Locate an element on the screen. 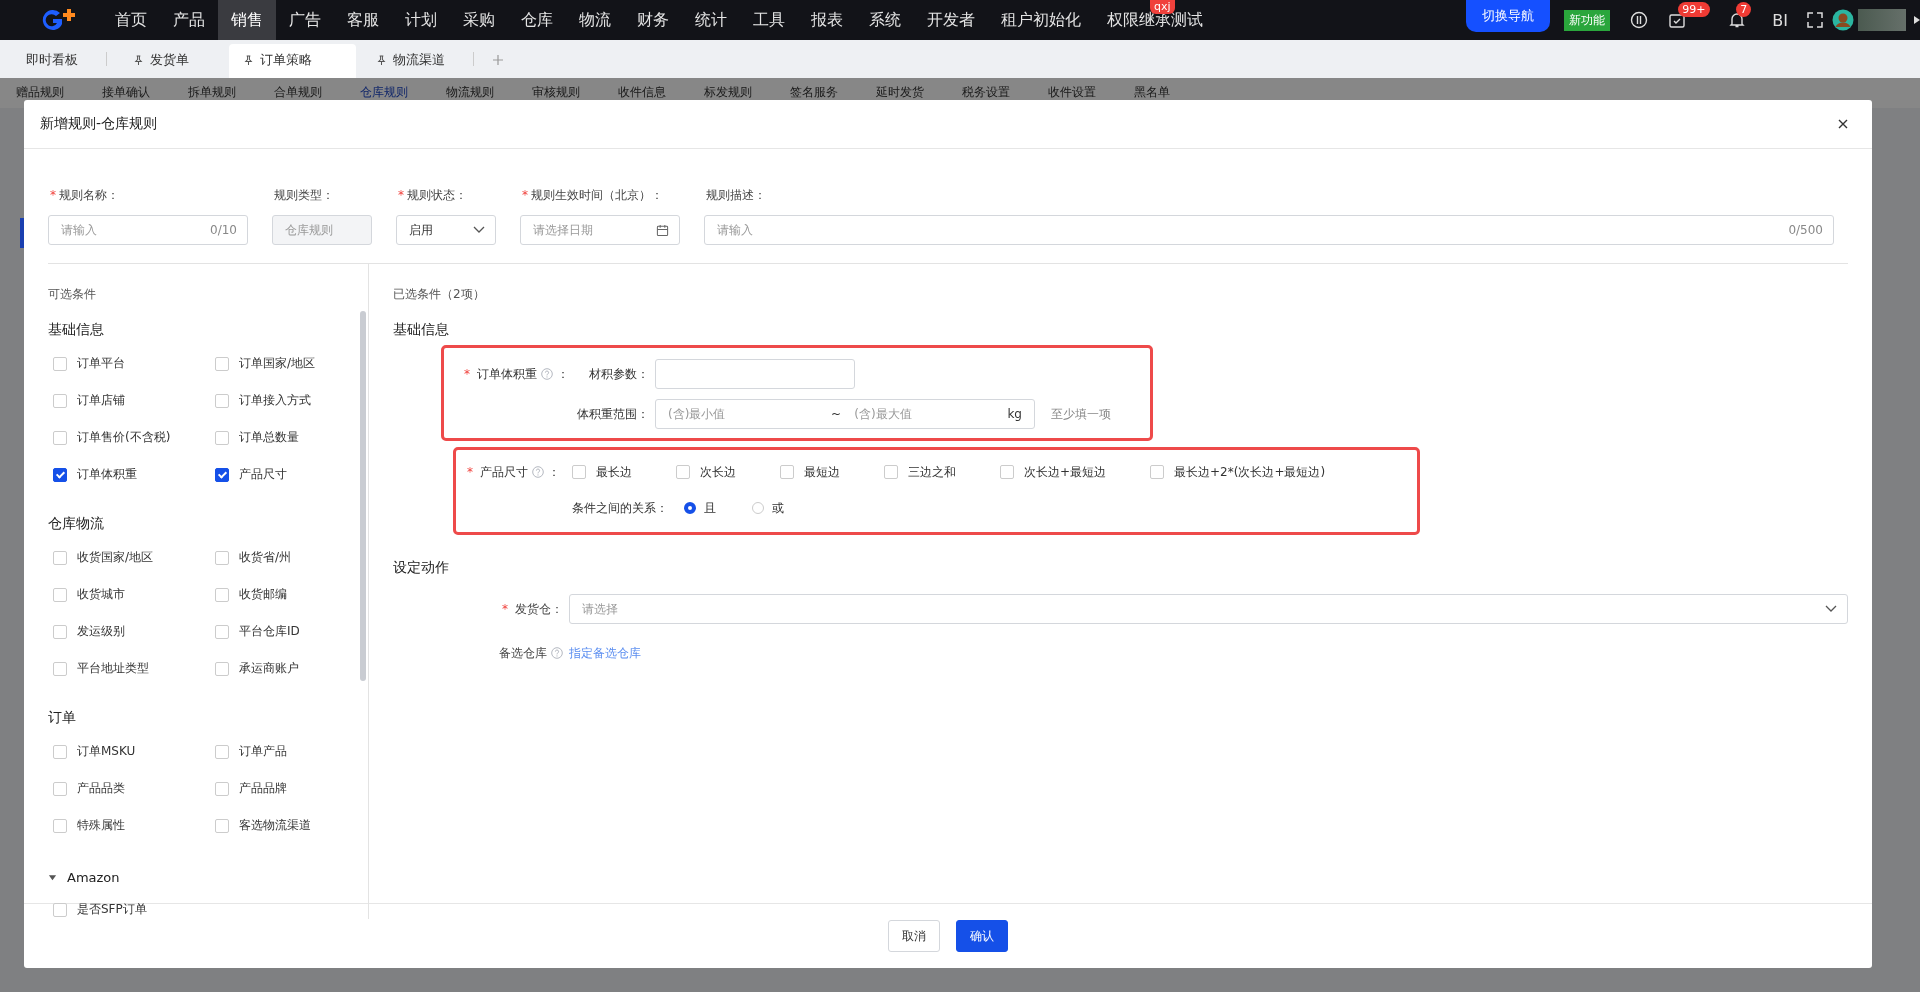  nav-menu-item: 客服 is located at coordinates (363, 20).